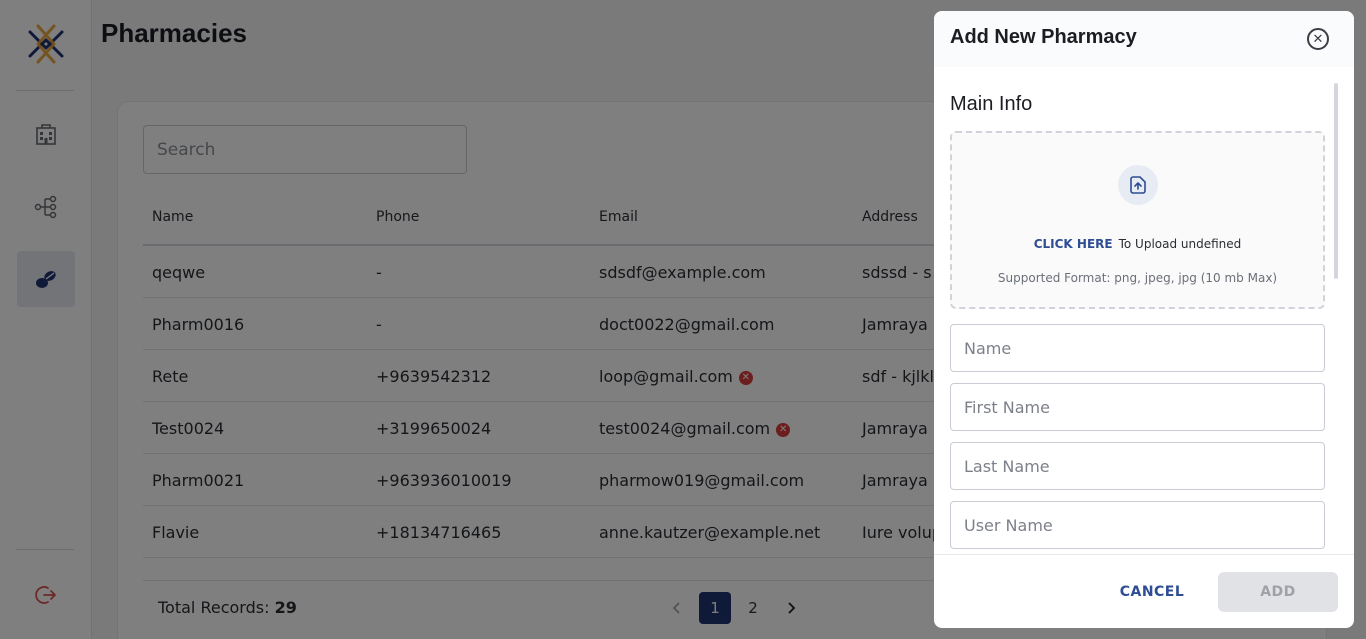  What do you see at coordinates (1278, 592) in the screenshot?
I see `add-button: ADD` at bounding box center [1278, 592].